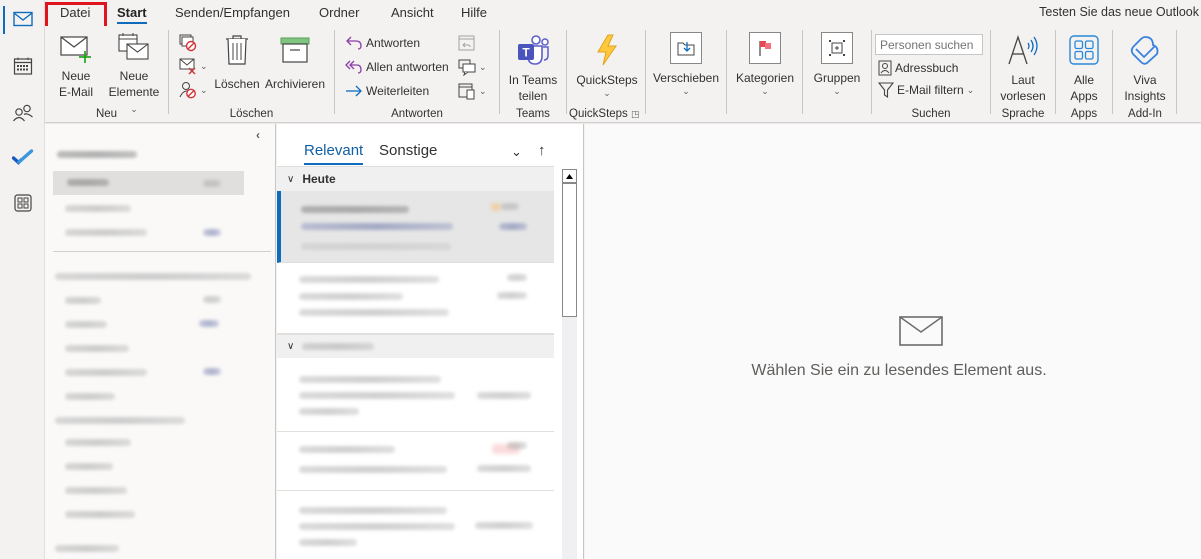 This screenshot has height=559, width=1201. I want to click on groups-button: Gruppen ⌄, so click(837, 64).